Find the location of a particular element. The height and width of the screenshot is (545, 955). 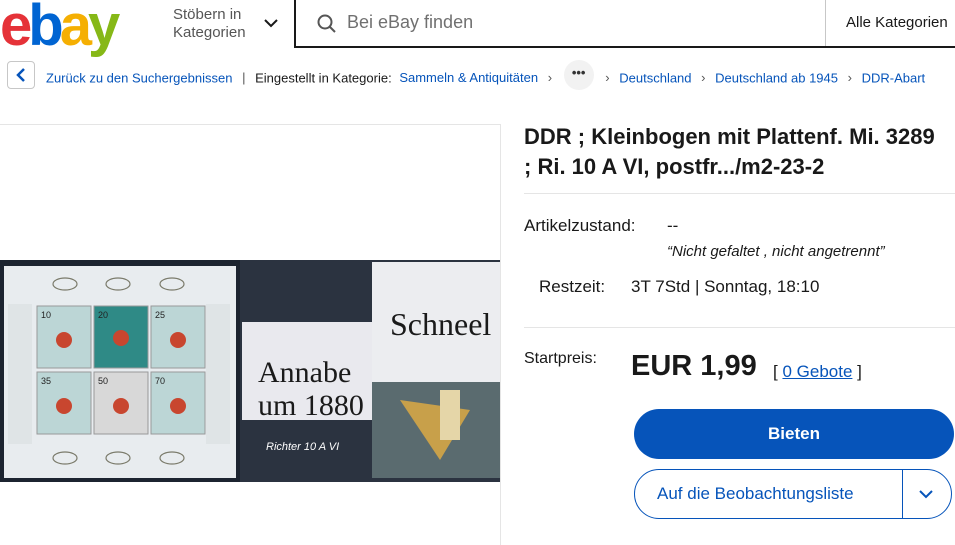

chevron-left-icon is located at coordinates (20, 75).